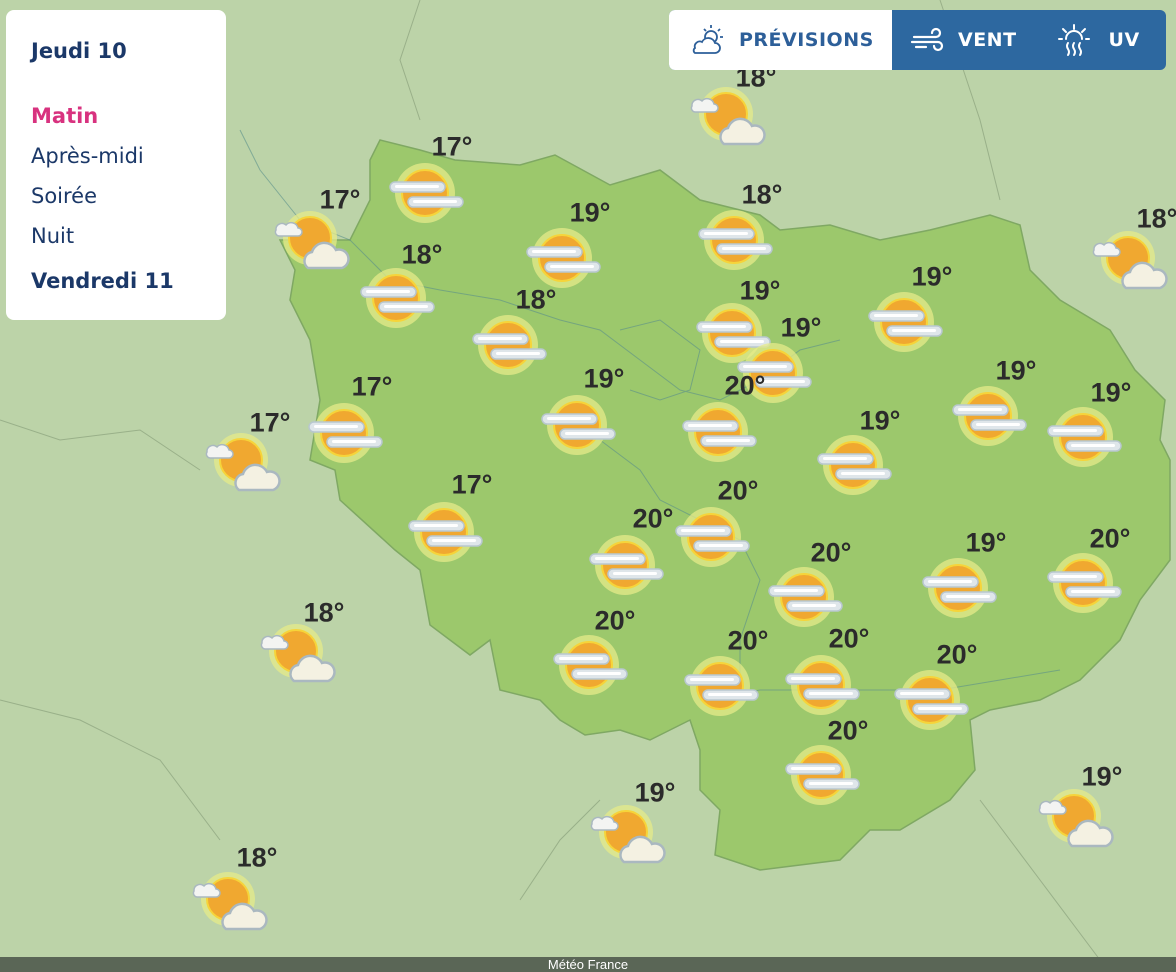 This screenshot has width=1176, height=972. What do you see at coordinates (1124, 40) in the screenshot?
I see `tab-label: UV` at bounding box center [1124, 40].